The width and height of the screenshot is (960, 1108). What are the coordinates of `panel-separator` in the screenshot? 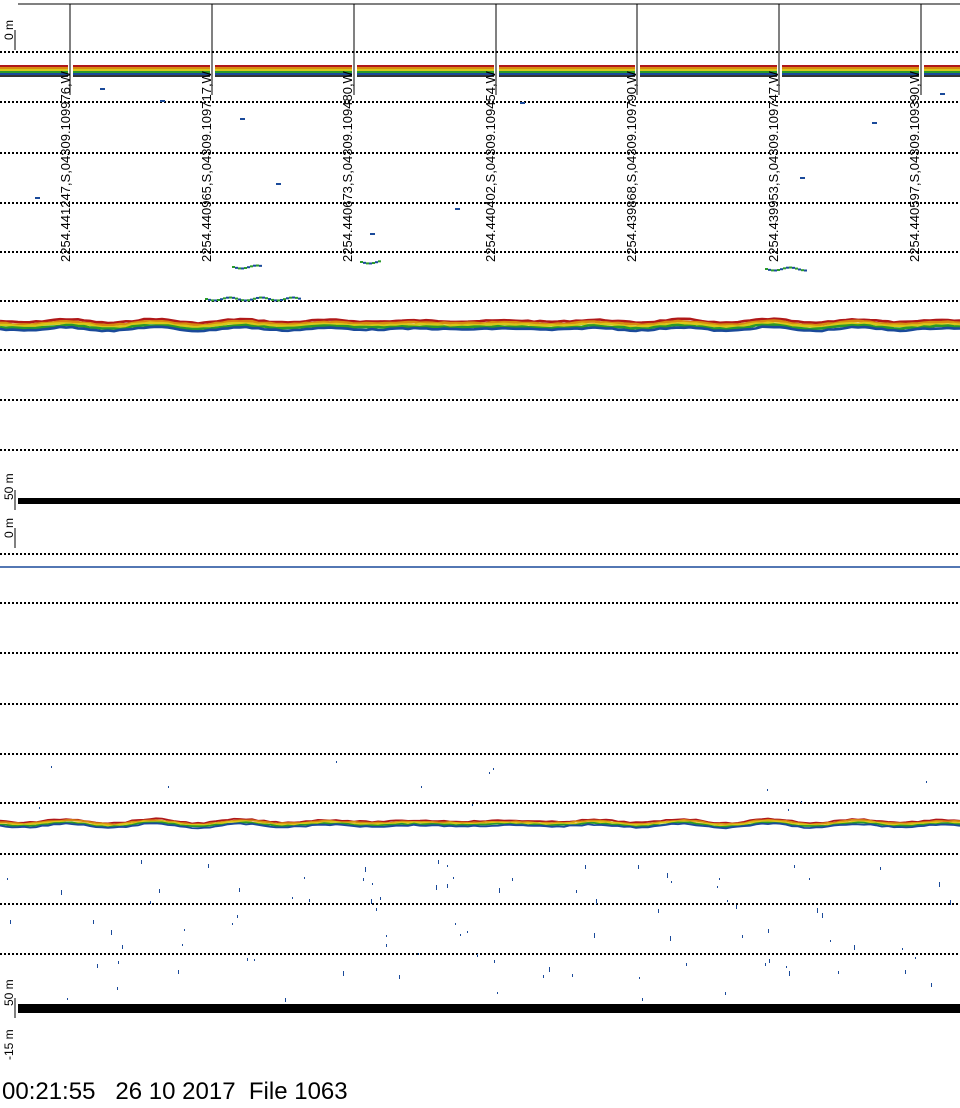 It's located at (489, 501).